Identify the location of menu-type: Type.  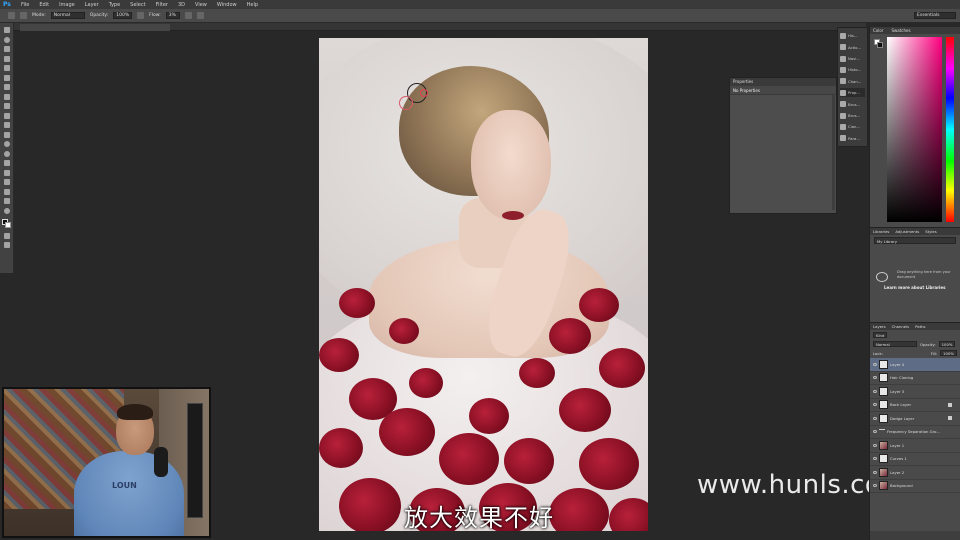
(114, 5).